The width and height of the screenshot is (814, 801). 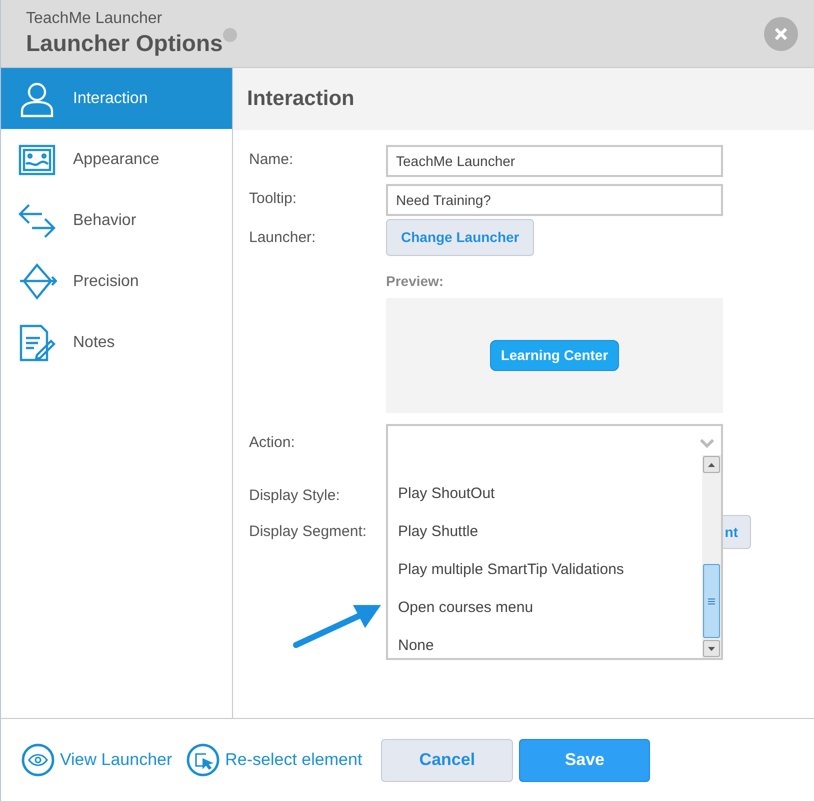 I want to click on preview-label: Preview:, so click(x=415, y=281).